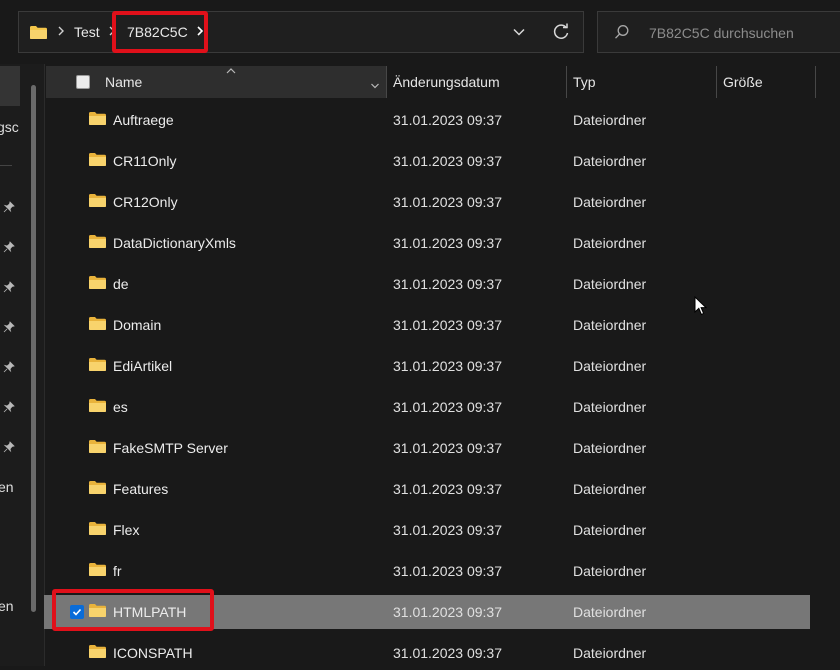 The width and height of the screenshot is (840, 670). Describe the element at coordinates (143, 366) in the screenshot. I see `folder-name: EdiArtikel` at that location.